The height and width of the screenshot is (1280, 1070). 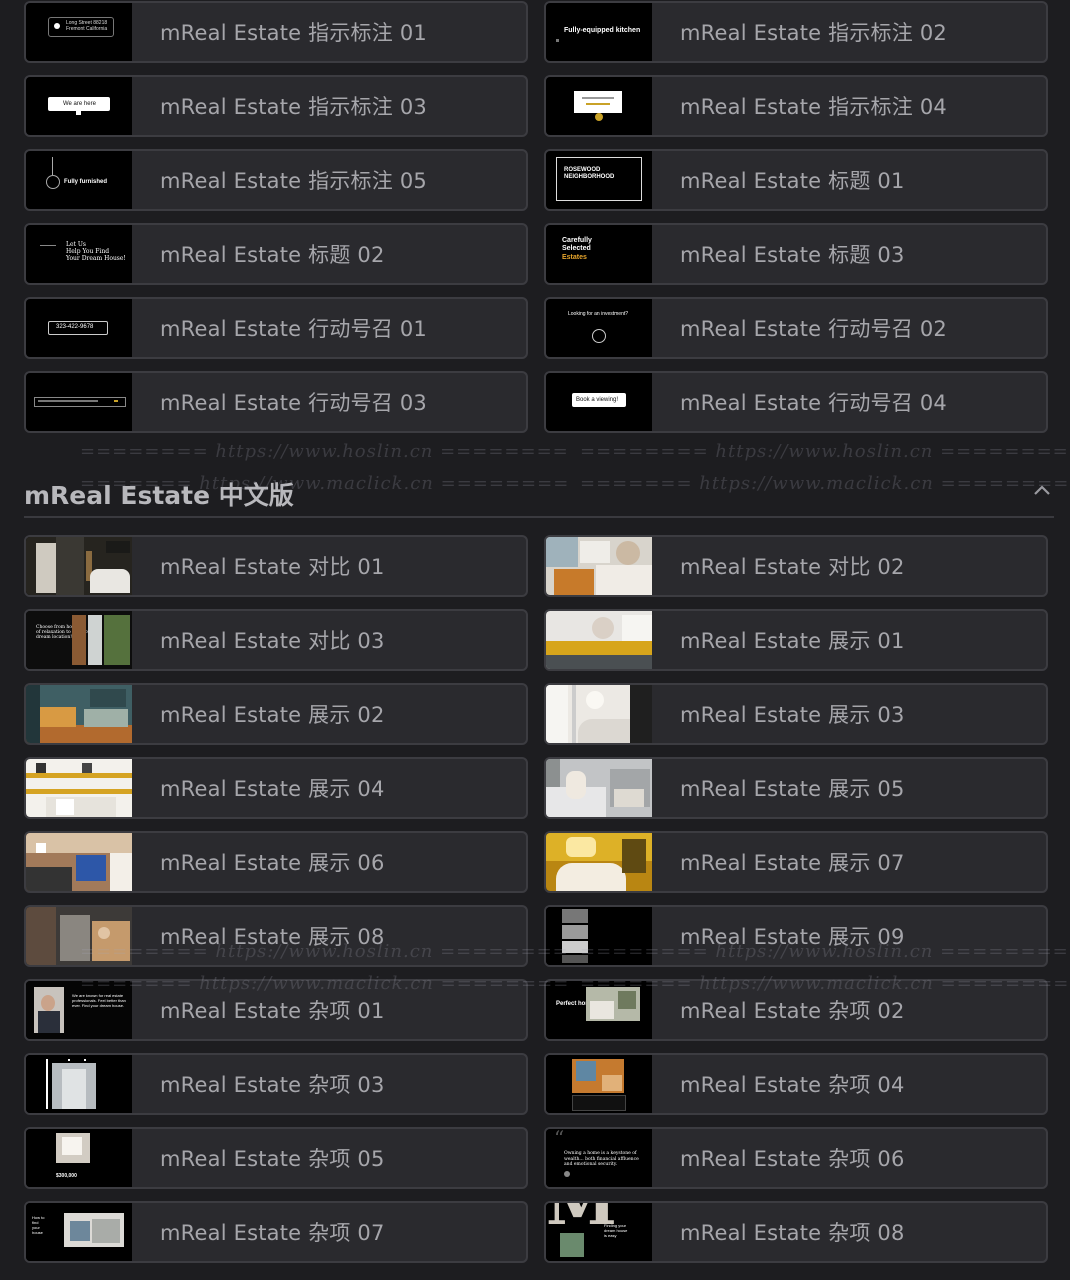 I want to click on template-item: Perfect home mReal Estate 杂项 02, so click(x=796, y=1010).